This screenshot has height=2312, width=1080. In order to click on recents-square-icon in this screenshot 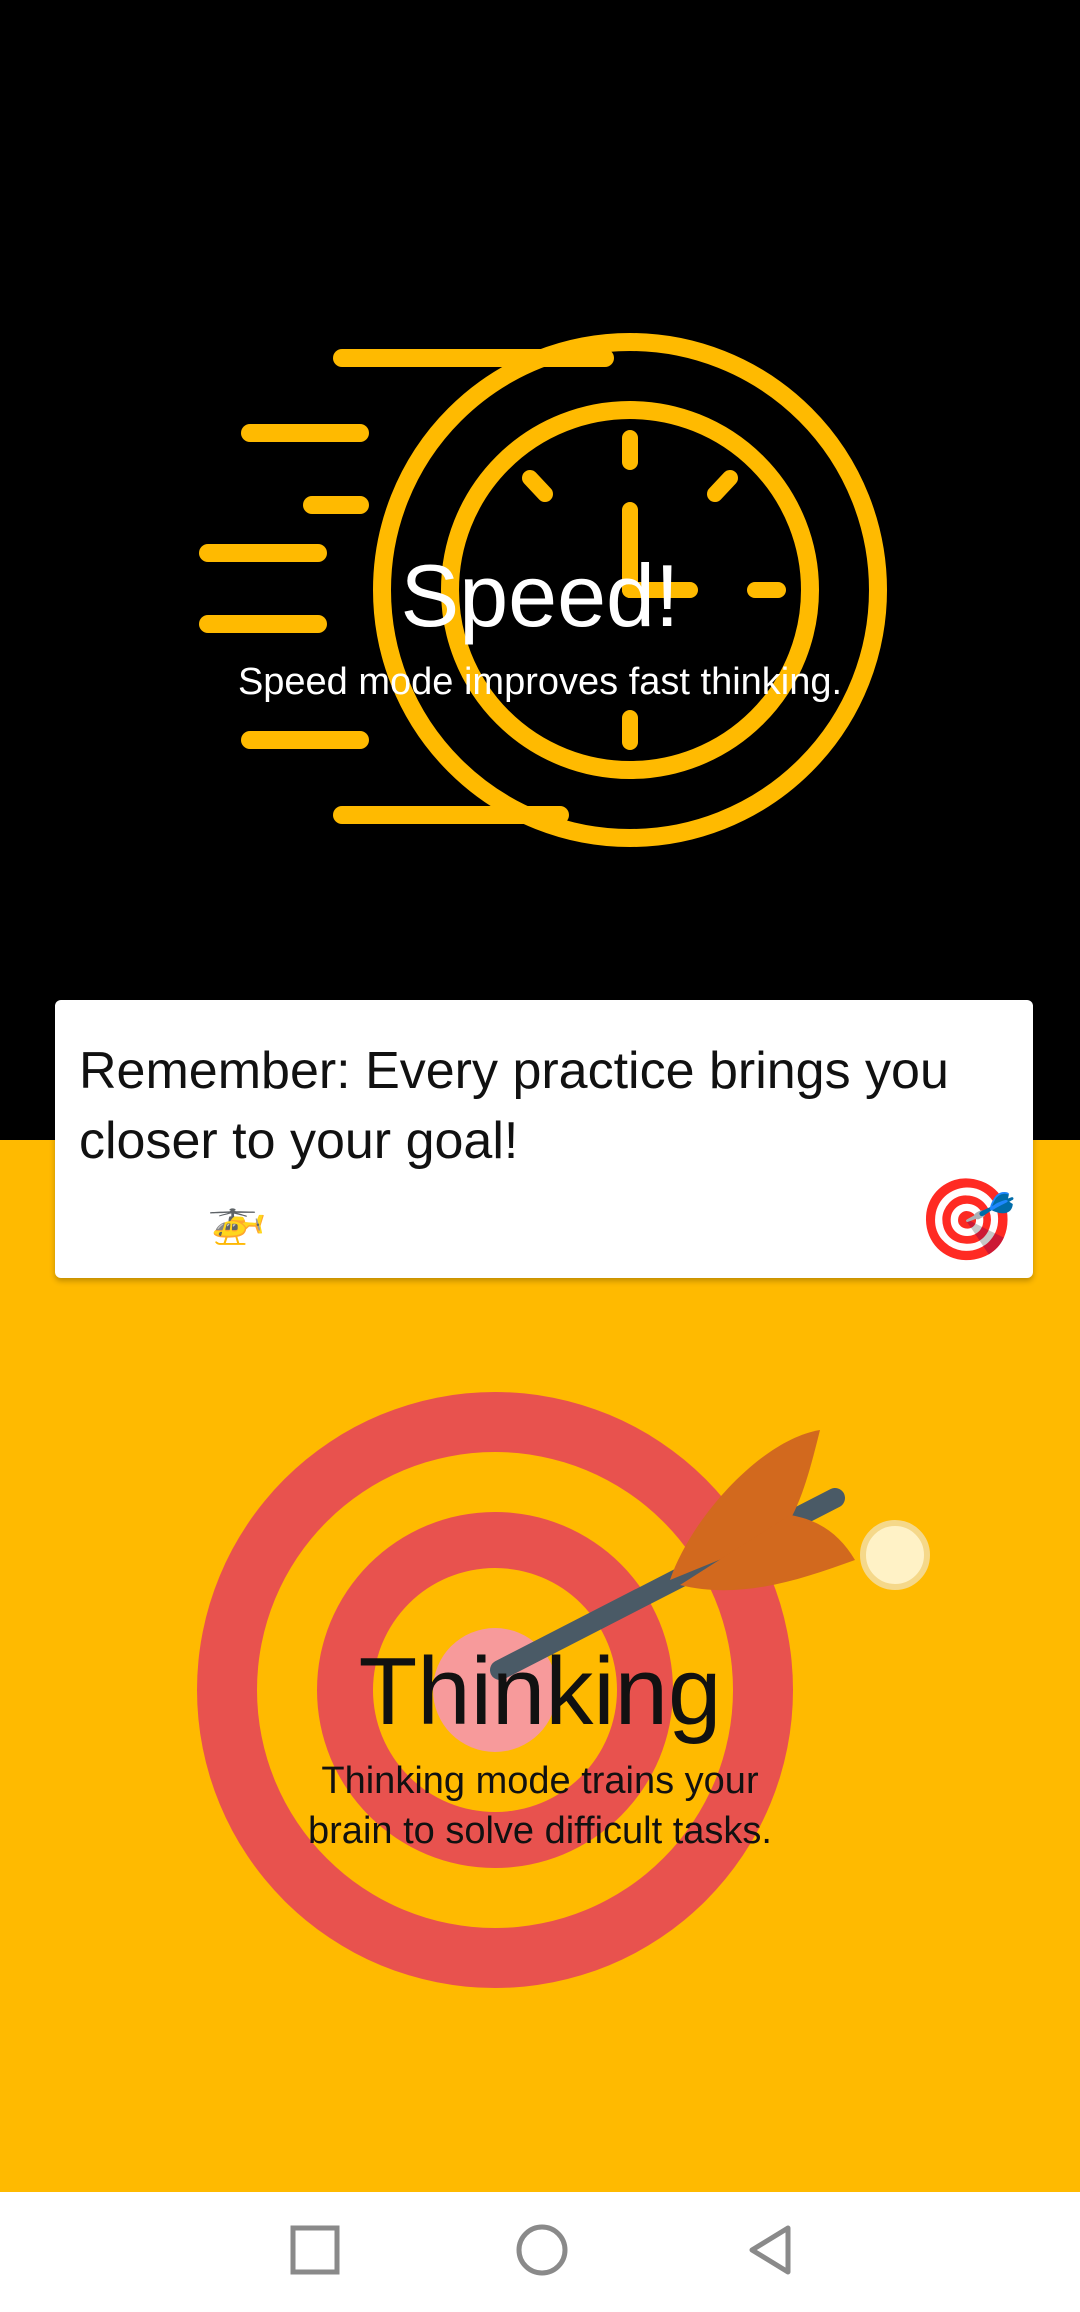, I will do `click(315, 2250)`.